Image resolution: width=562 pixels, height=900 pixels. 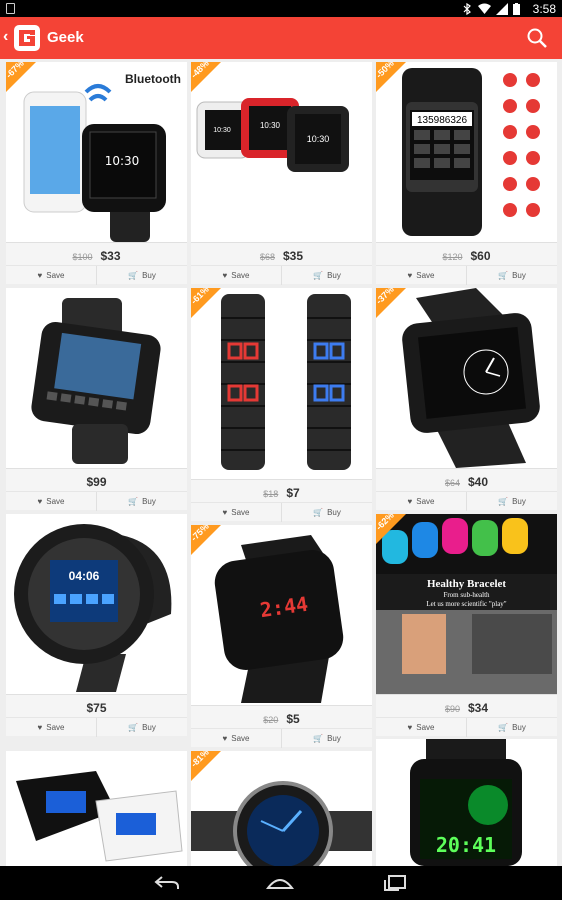 What do you see at coordinates (466, 845) in the screenshot?
I see `digital-time-display: 20:41` at bounding box center [466, 845].